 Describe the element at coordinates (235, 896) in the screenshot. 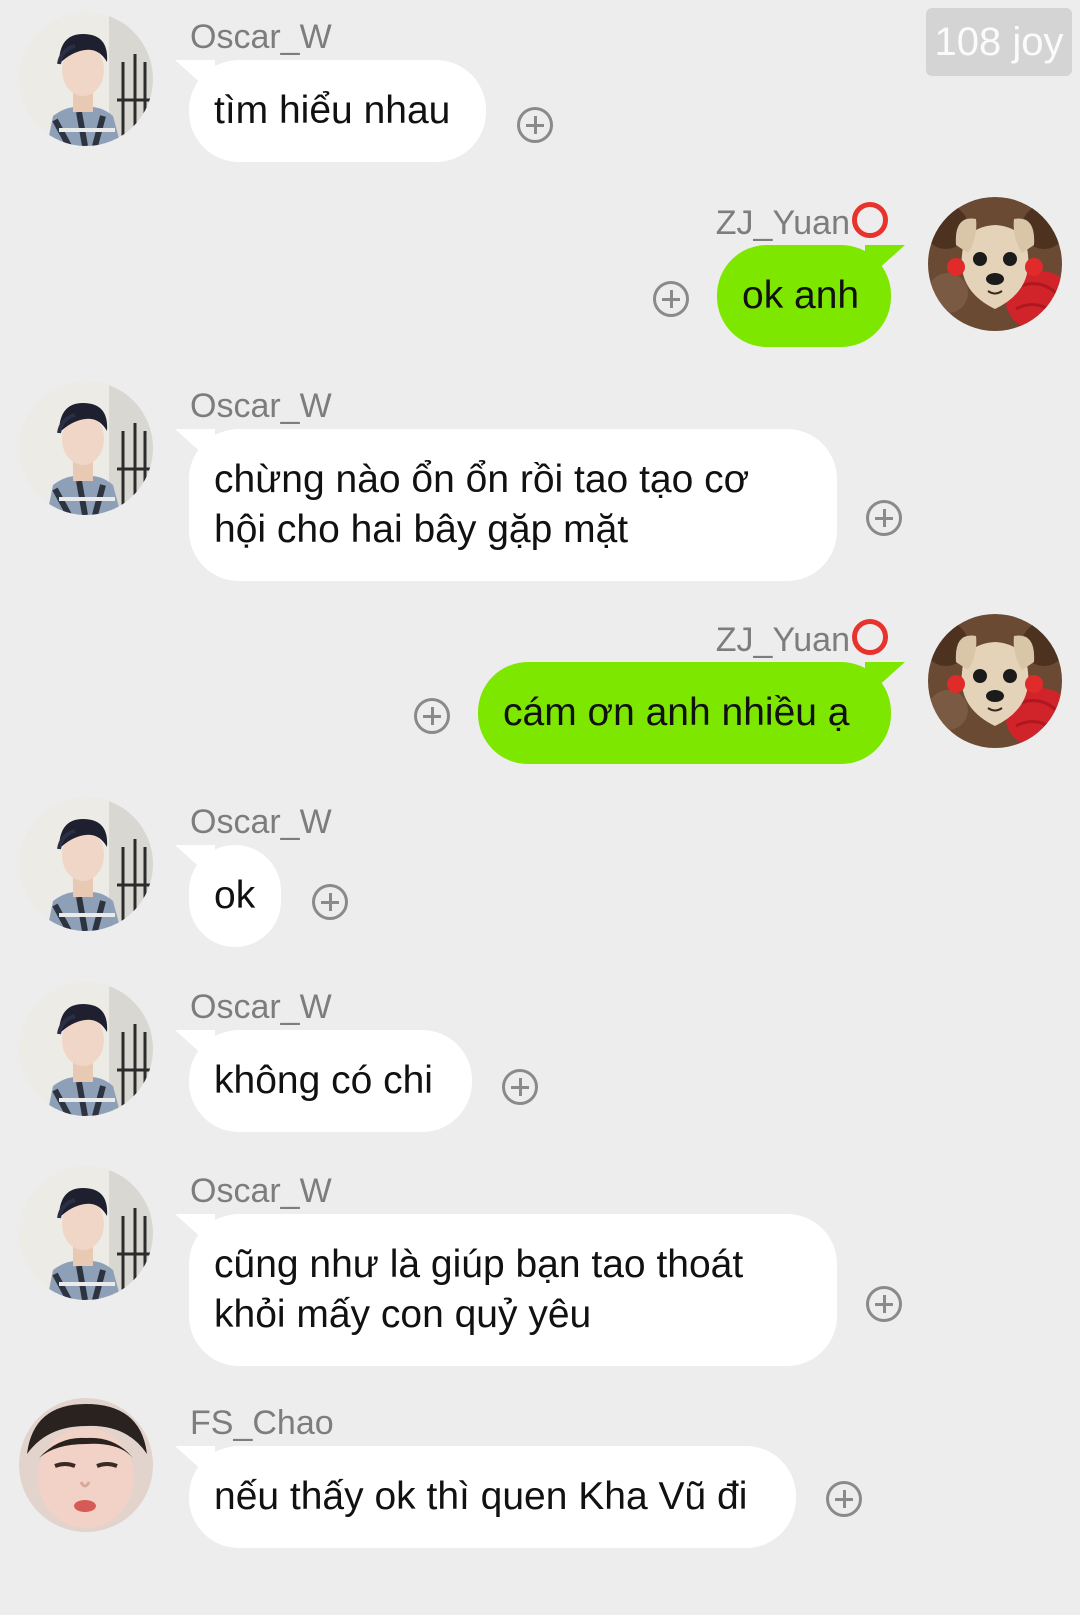

I see `message-bubble: ok` at that location.